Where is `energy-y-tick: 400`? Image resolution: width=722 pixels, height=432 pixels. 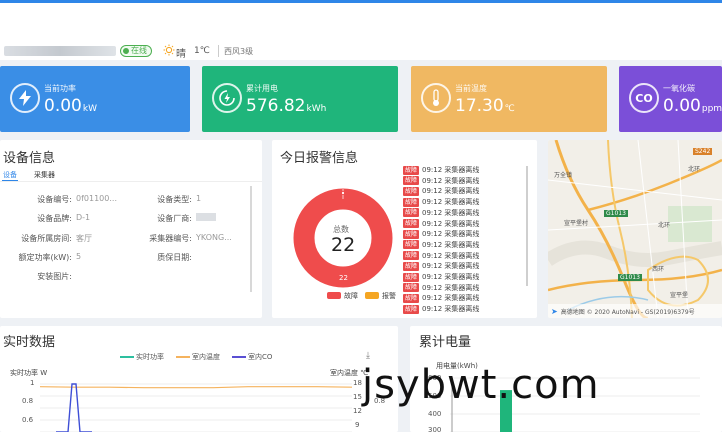
energy-y-tick: 400 is located at coordinates (435, 414).